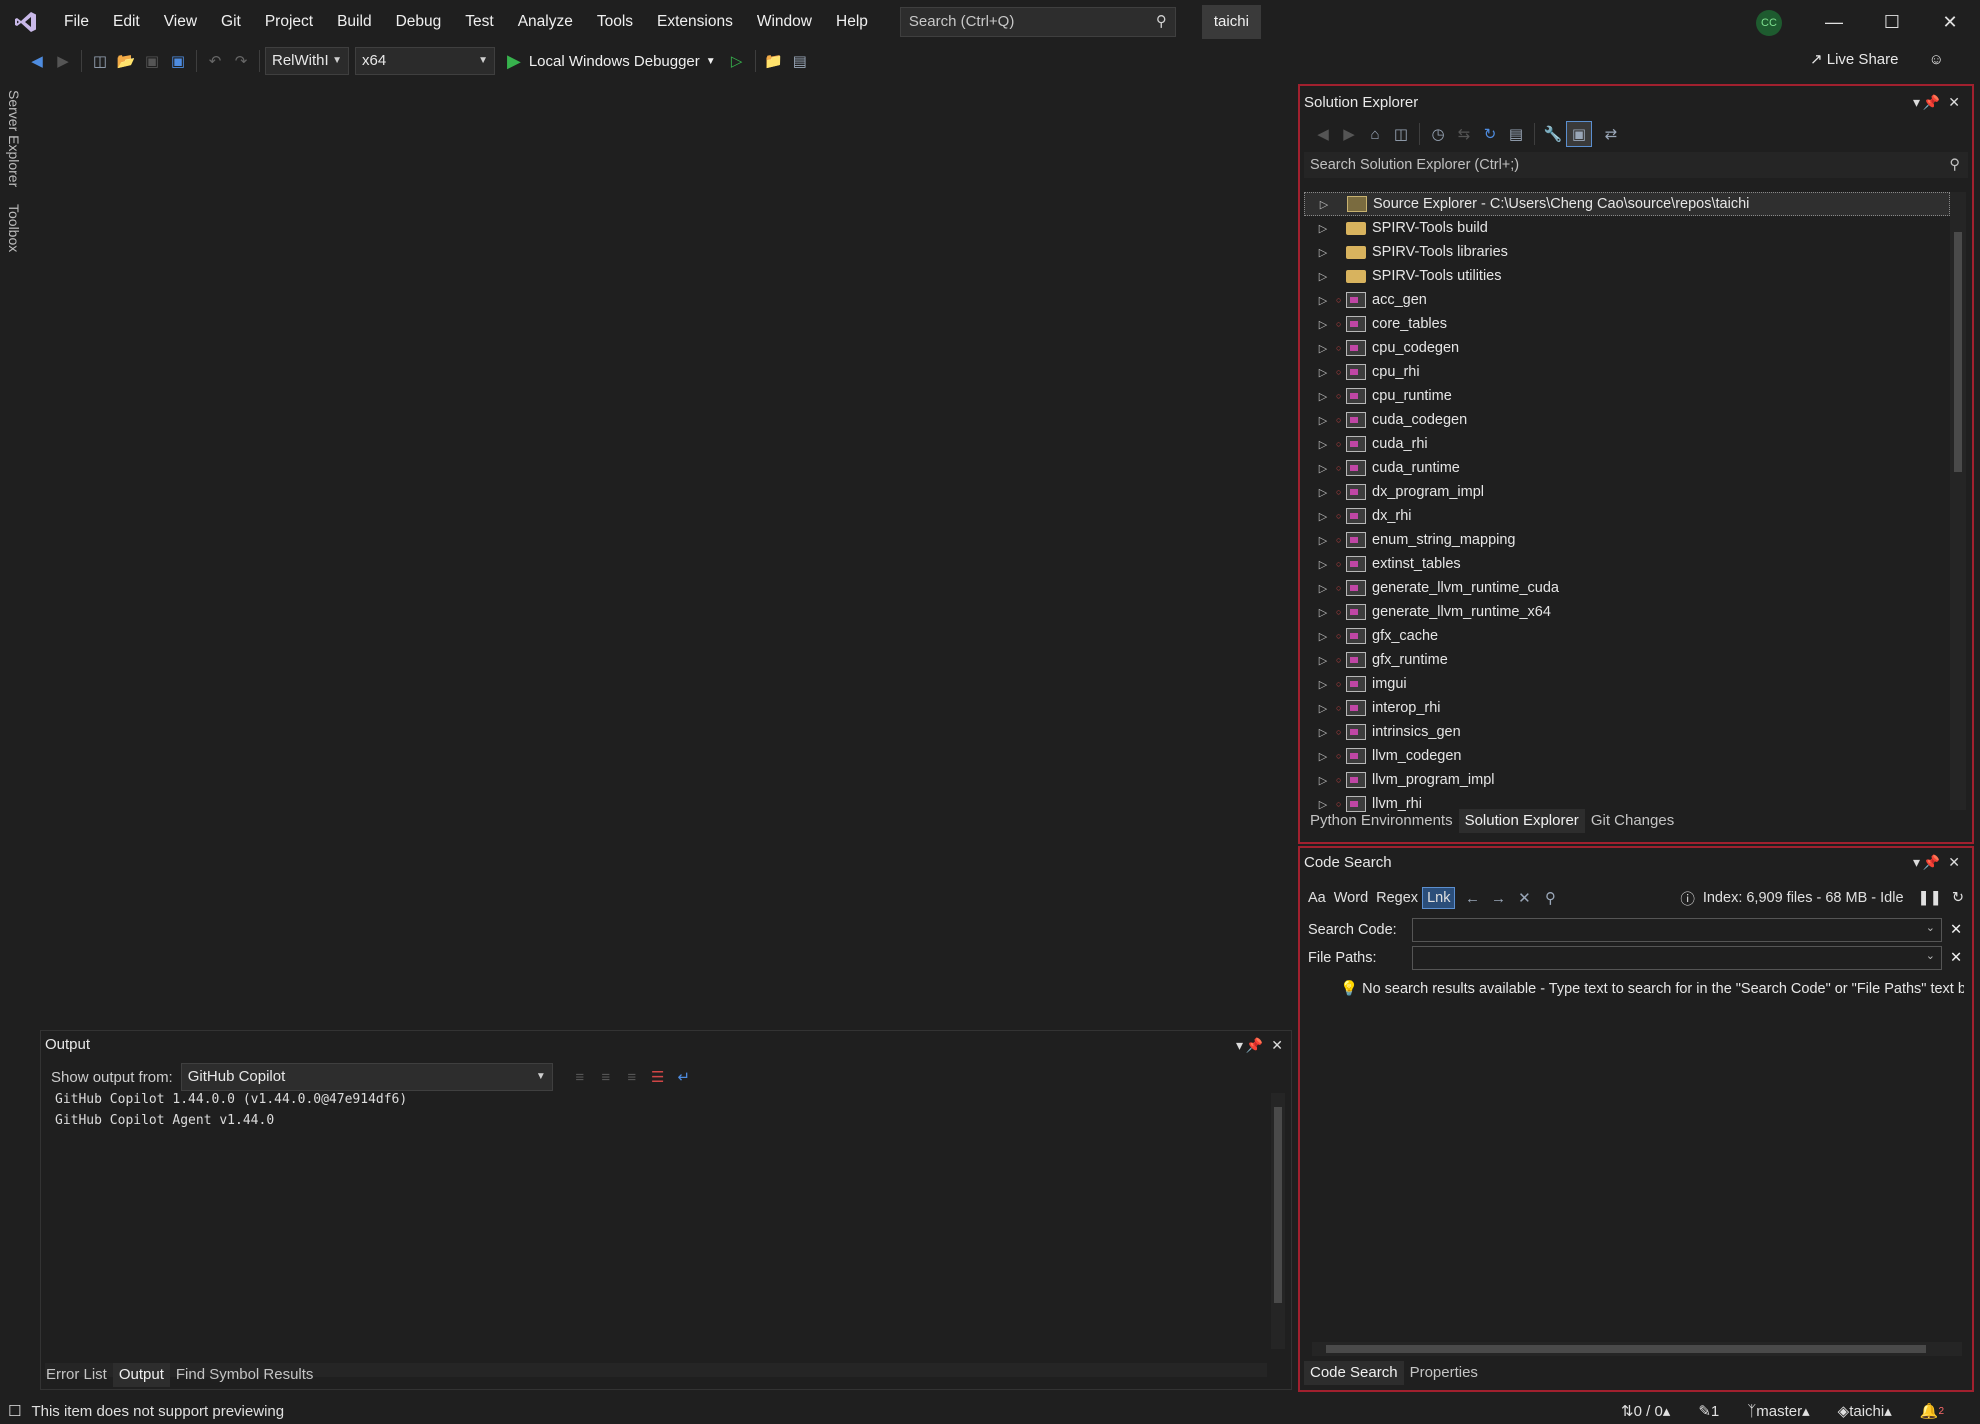 The width and height of the screenshot is (1980, 1424). I want to click on search-code-input: ⌄, so click(1677, 930).